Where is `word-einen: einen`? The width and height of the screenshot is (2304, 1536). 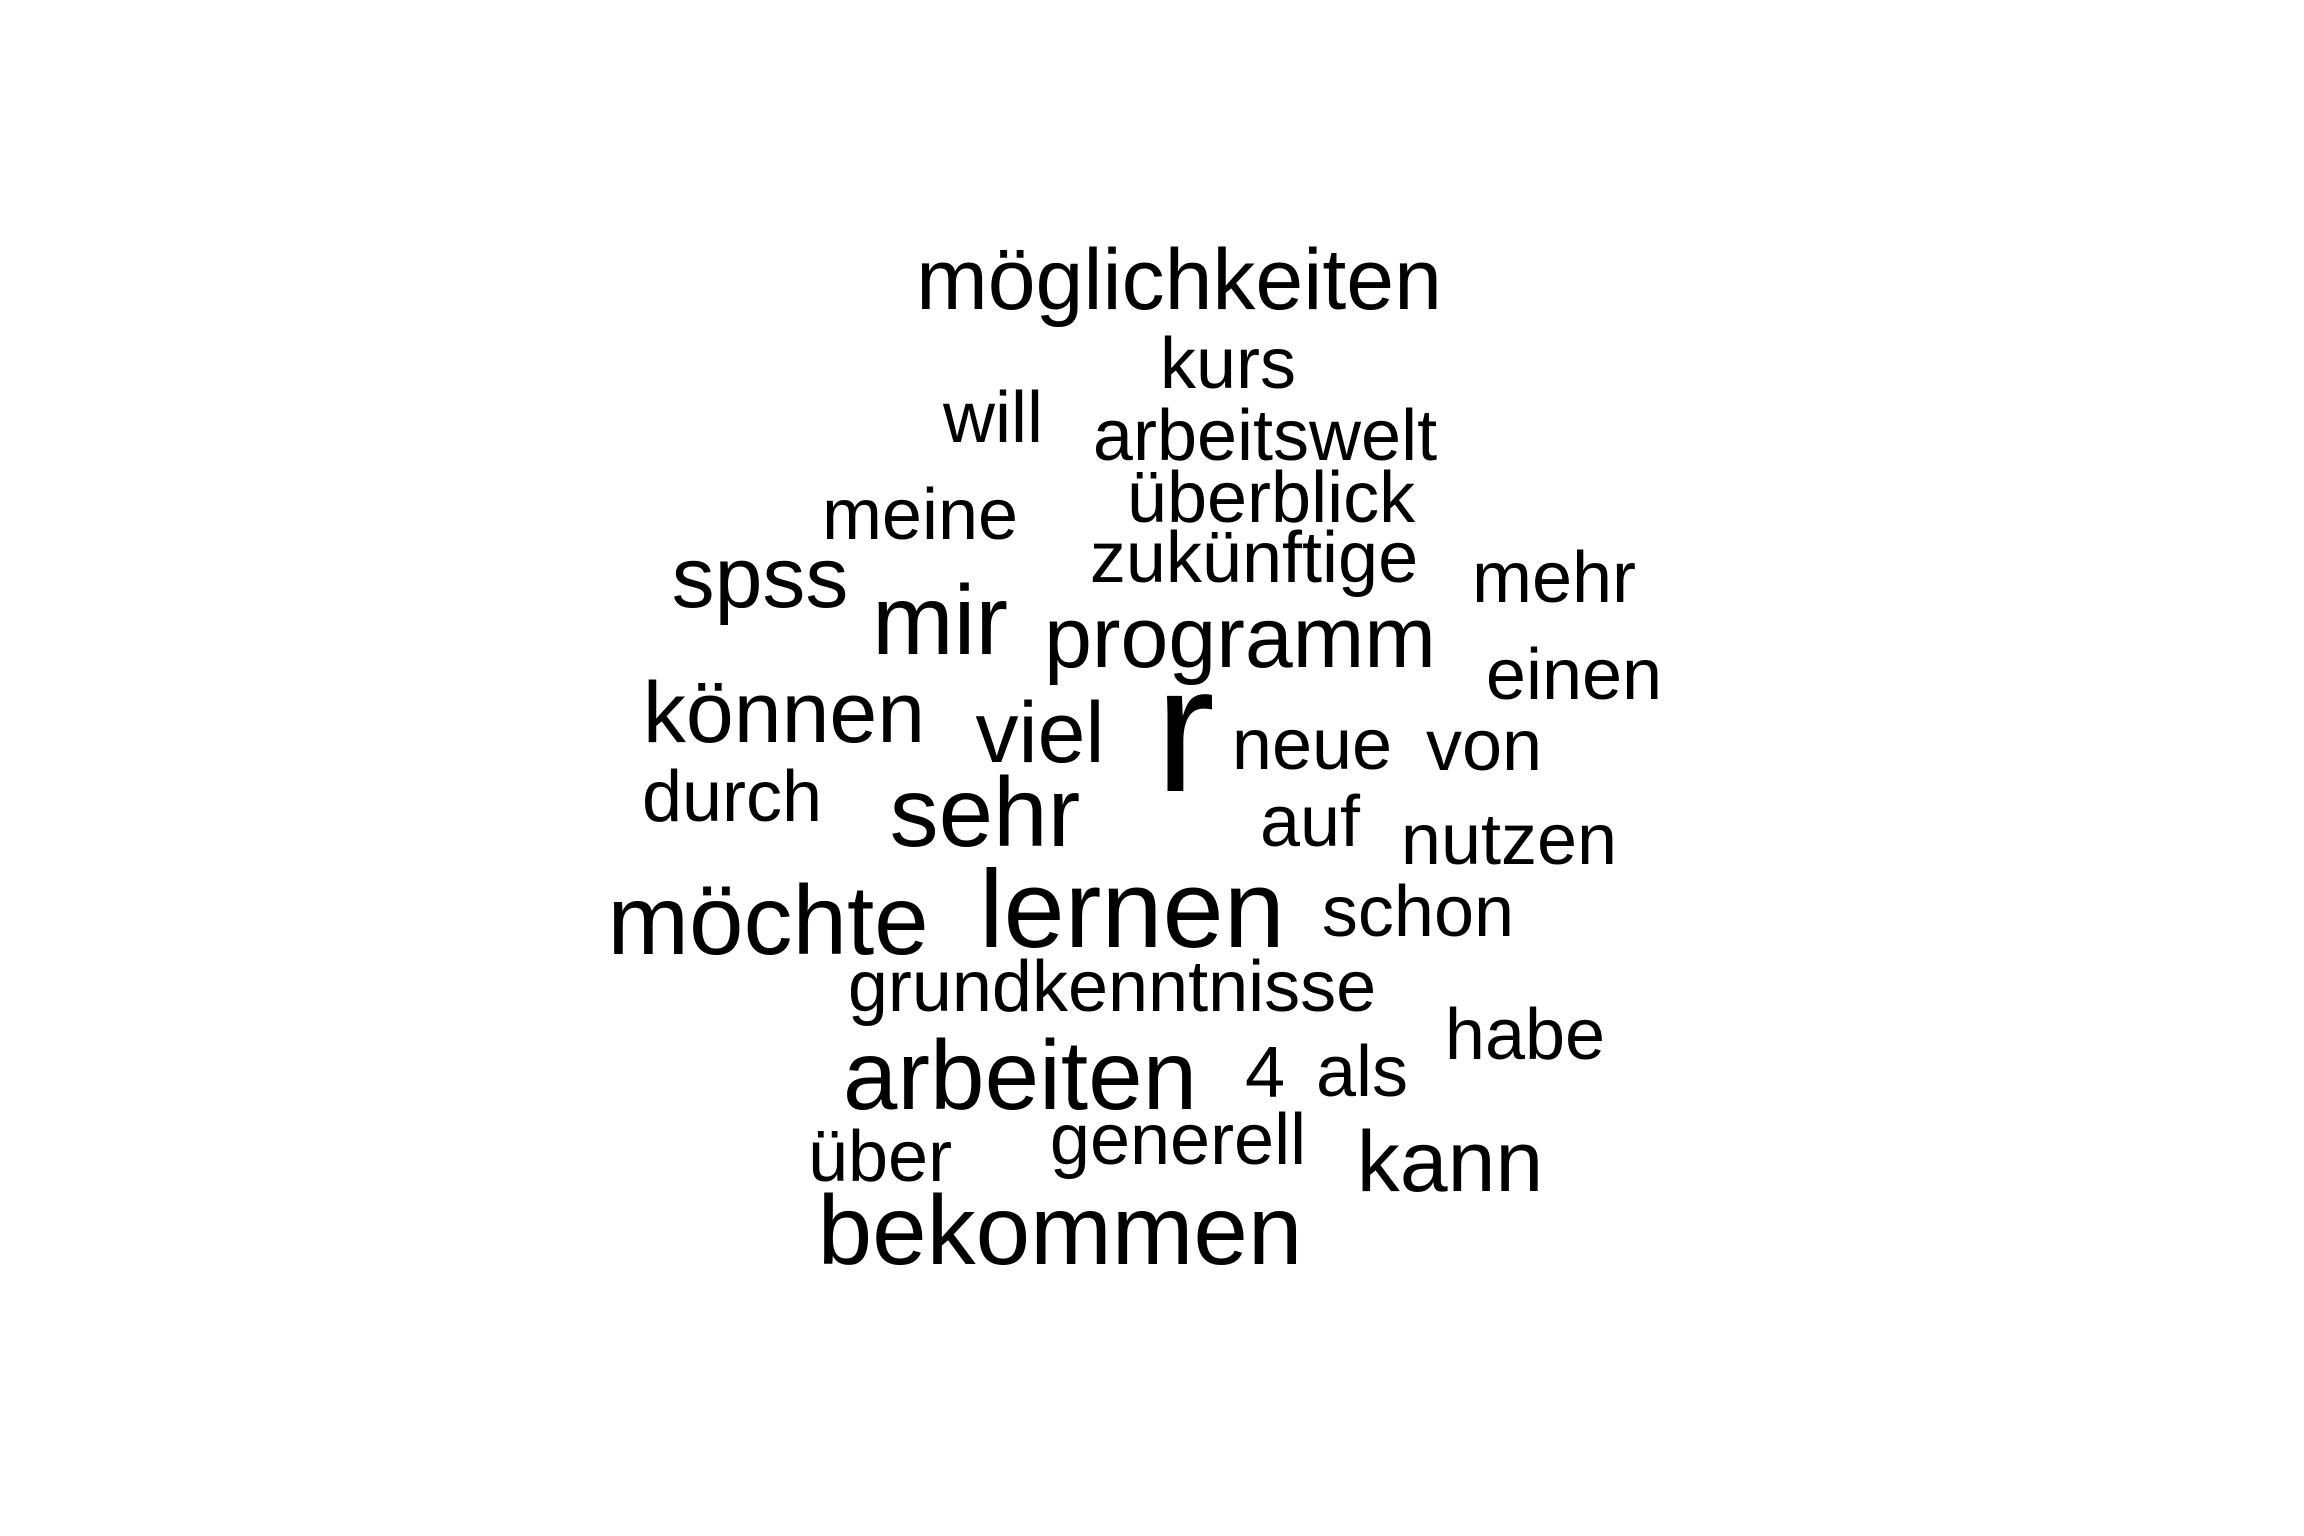 word-einen: einen is located at coordinates (1574, 675).